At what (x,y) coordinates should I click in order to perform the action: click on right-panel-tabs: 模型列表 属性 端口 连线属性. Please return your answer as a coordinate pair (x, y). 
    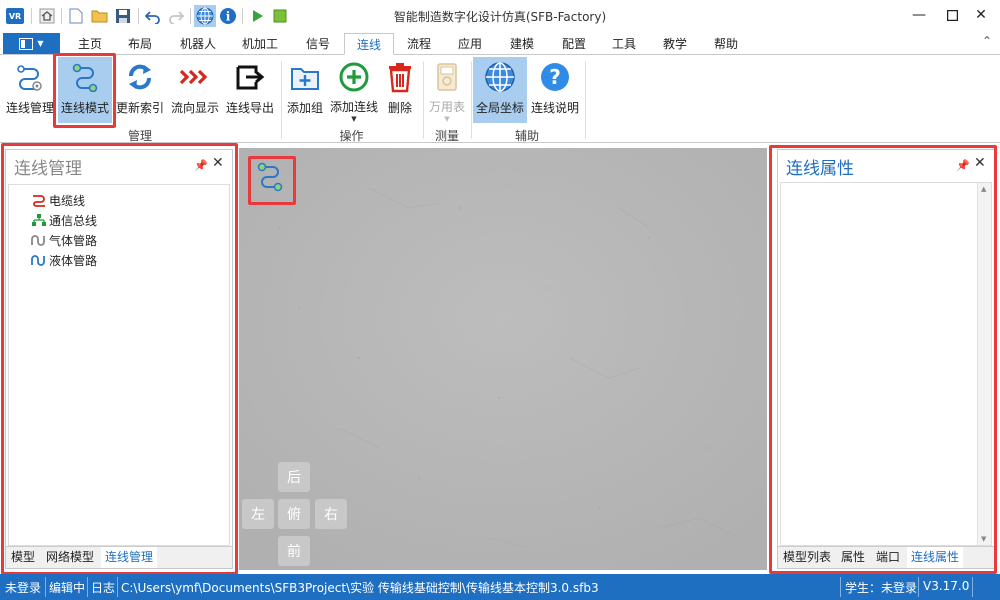
    Looking at the image, I should click on (886, 557).